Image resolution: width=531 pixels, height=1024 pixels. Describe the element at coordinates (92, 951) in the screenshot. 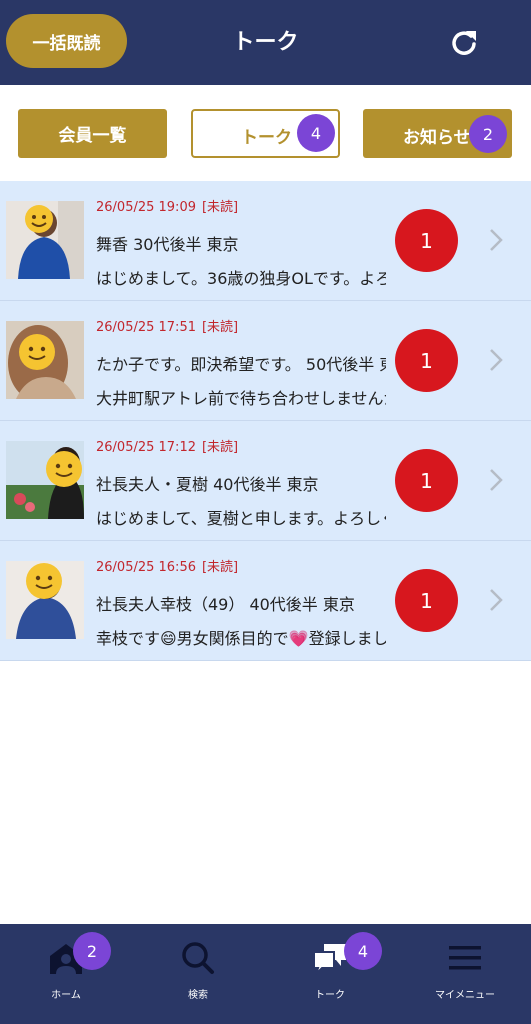

I see `nav-home-badge: 2` at that location.